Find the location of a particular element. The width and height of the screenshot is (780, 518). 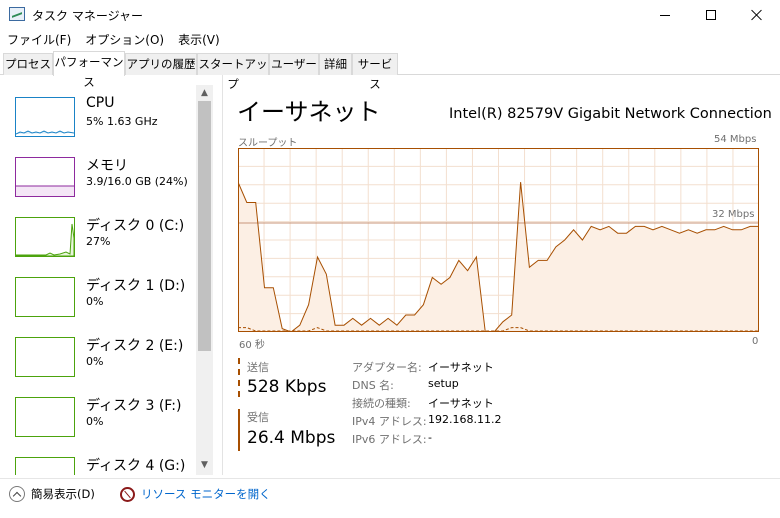

resource-item-disk0: ディスク 0 (C:) 27% is located at coordinates (98, 235).